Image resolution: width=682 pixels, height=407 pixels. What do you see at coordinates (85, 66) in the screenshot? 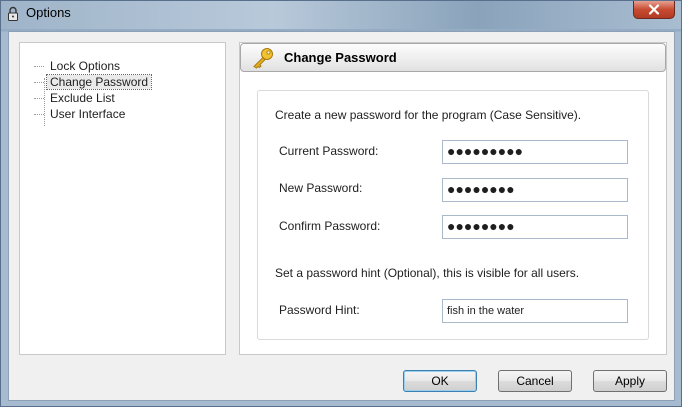
I see `tree-item-label: Lock Options` at bounding box center [85, 66].